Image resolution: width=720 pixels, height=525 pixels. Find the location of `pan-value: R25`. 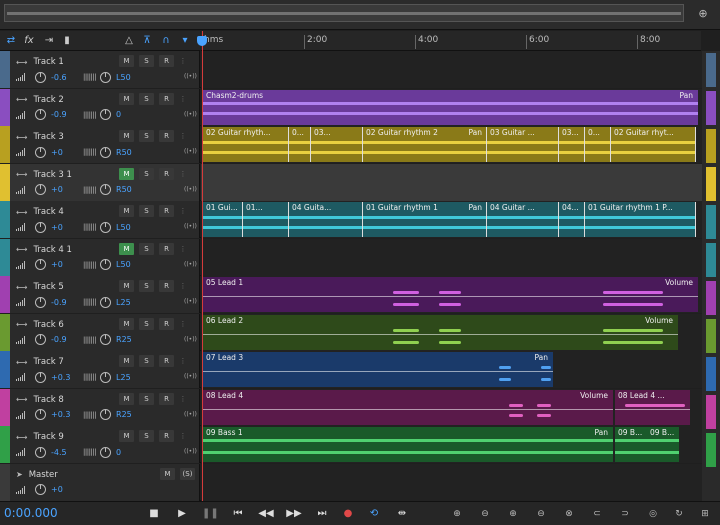

pan-value: R25 is located at coordinates (127, 414).